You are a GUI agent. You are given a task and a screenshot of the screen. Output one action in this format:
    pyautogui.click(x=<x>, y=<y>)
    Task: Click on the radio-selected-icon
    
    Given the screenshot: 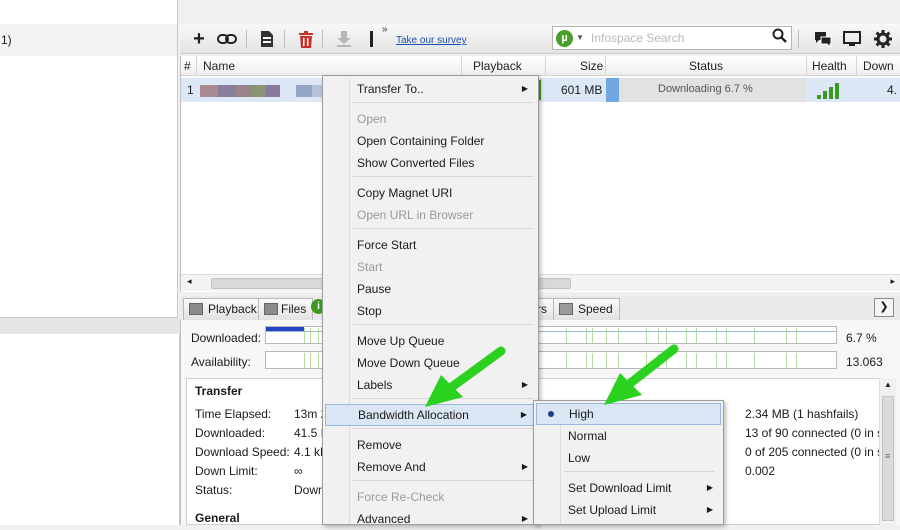 What is the action you would take?
    pyautogui.click(x=551, y=414)
    